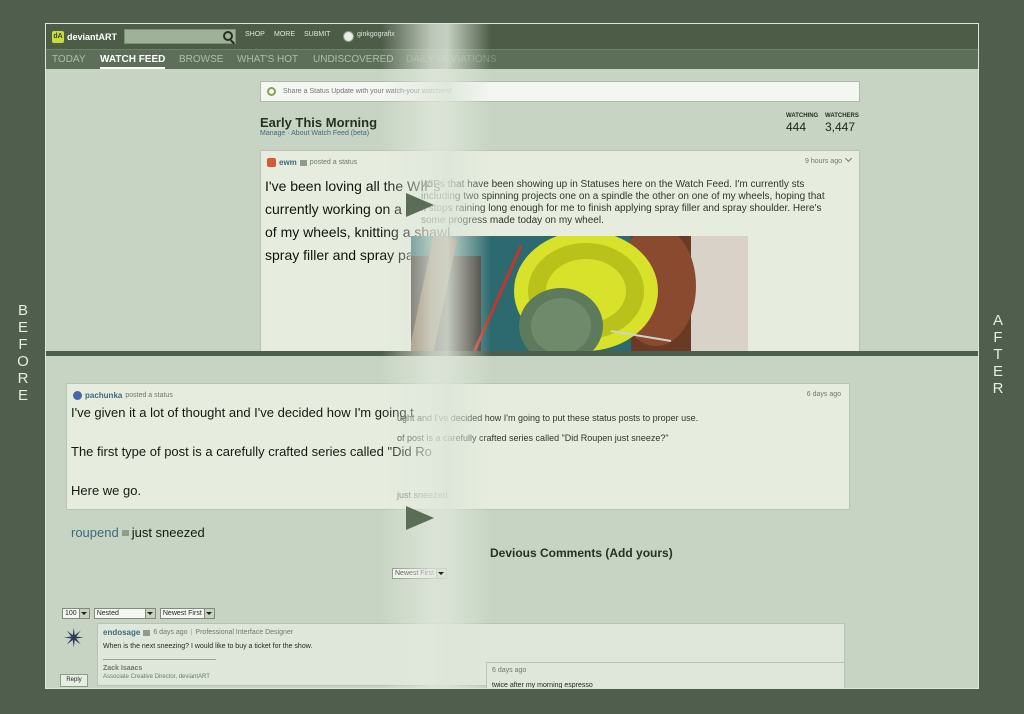 This screenshot has width=1024, height=714. Describe the element at coordinates (284, 34) in the screenshot. I see `menu-more: MORE` at that location.